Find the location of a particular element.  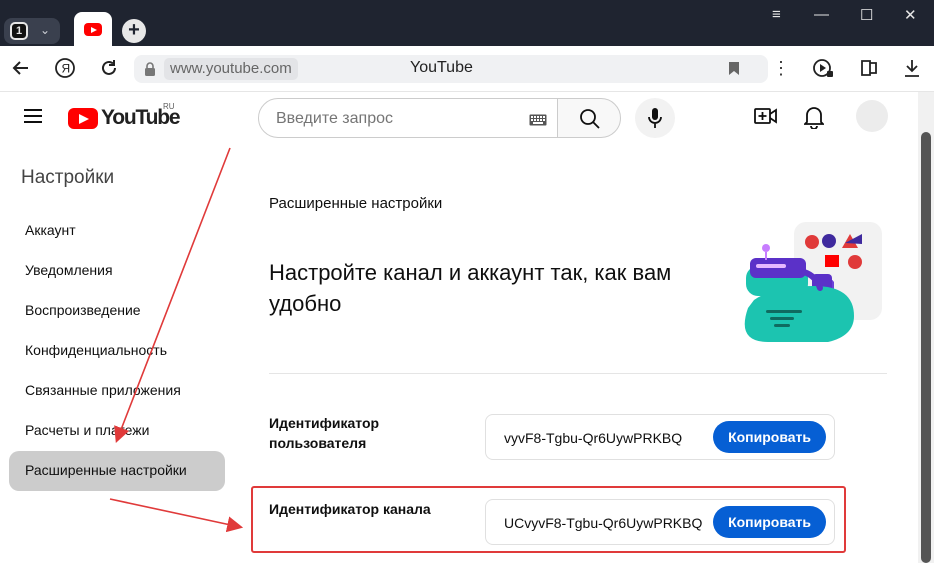

menu-hamburger-icon is located at coordinates (30, 117).